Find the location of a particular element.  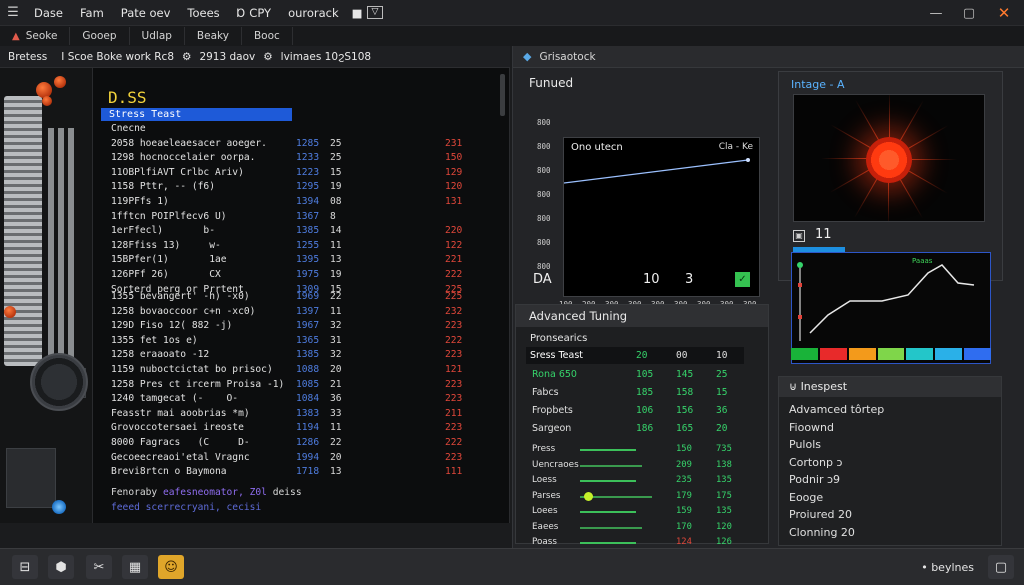

inspector-item: Eooge is located at coordinates (806, 497).